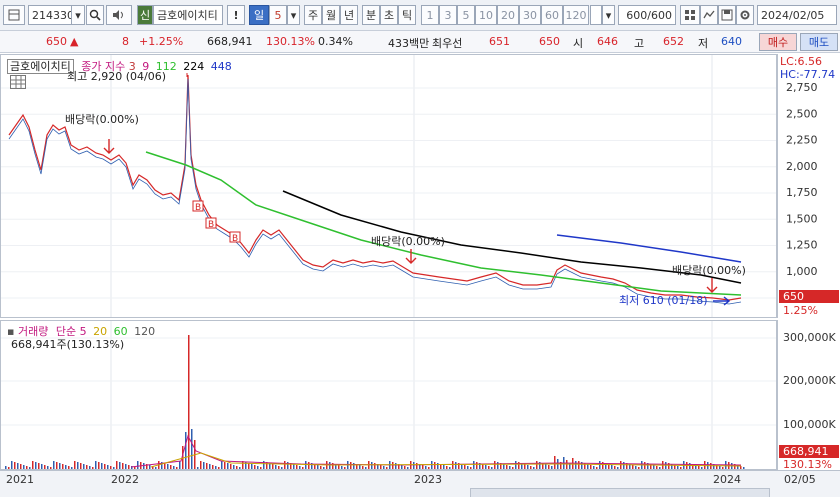 The width and height of the screenshot is (840, 497). Describe the element at coordinates (51, 15) in the screenshot. I see `stock-code-input: 214330` at that location.